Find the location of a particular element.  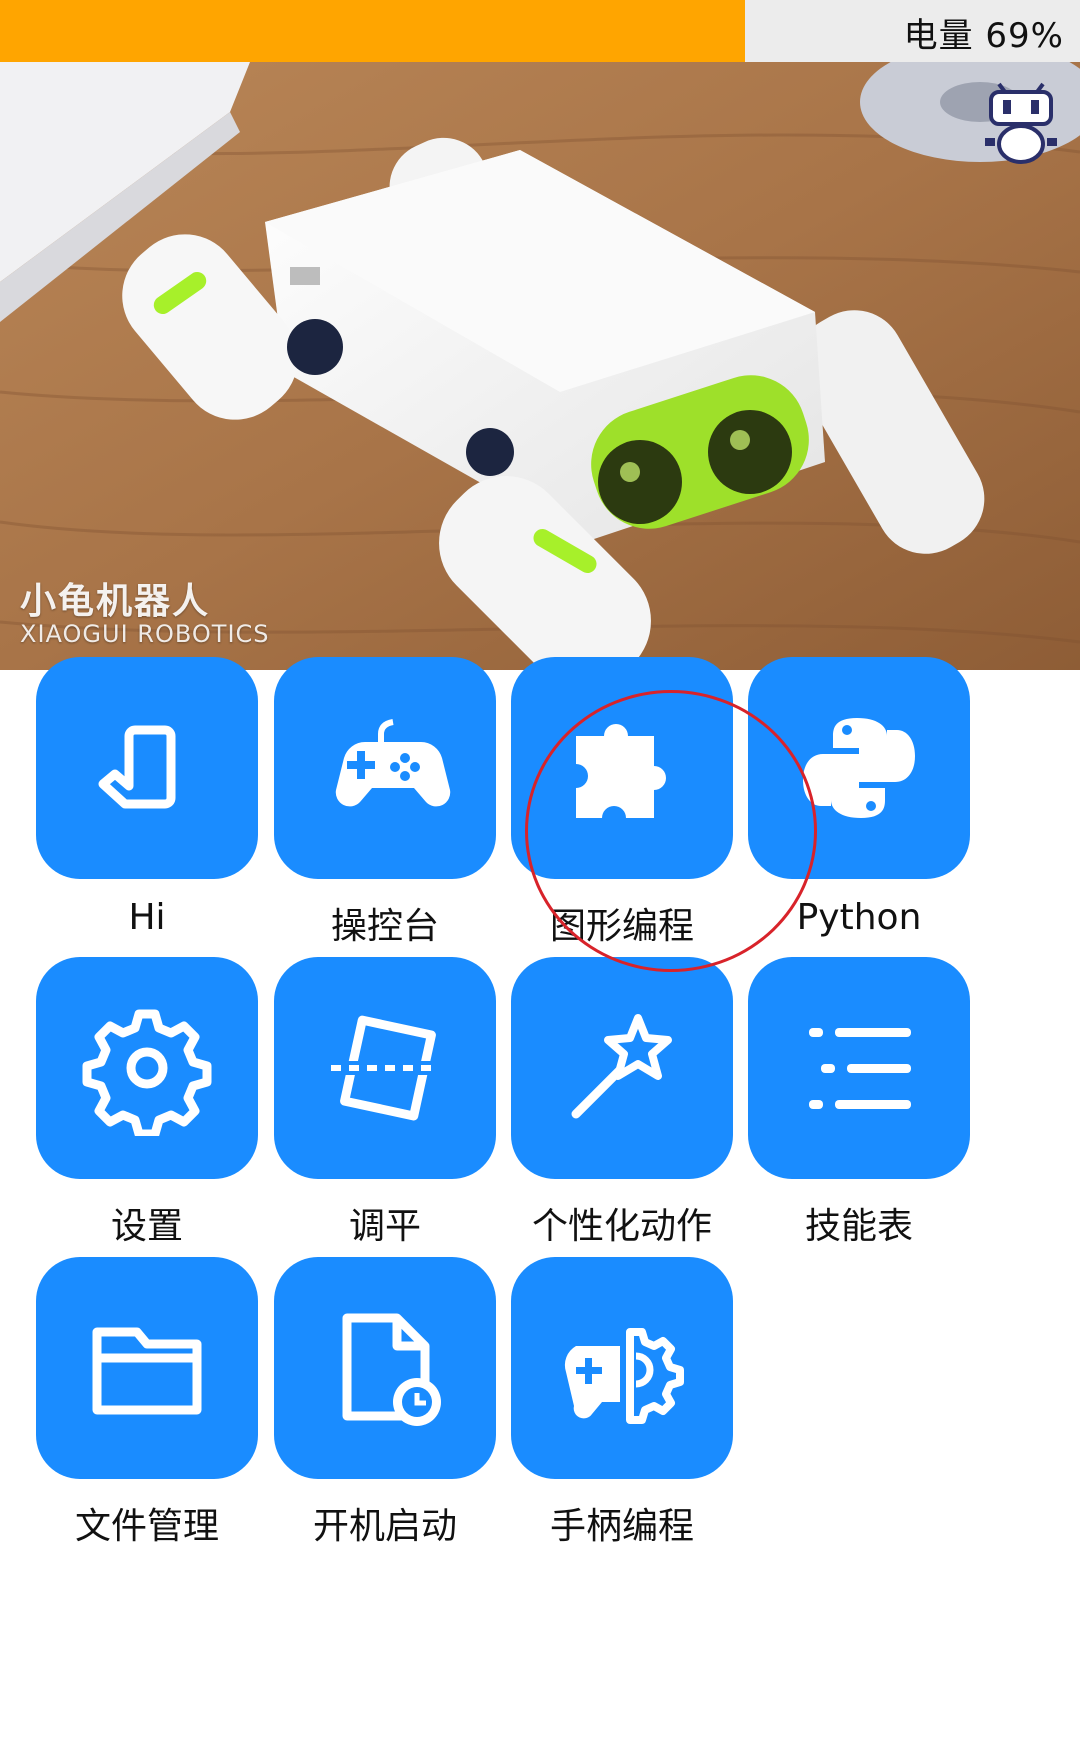

level-calibrate-icon is located at coordinates (385, 1068).